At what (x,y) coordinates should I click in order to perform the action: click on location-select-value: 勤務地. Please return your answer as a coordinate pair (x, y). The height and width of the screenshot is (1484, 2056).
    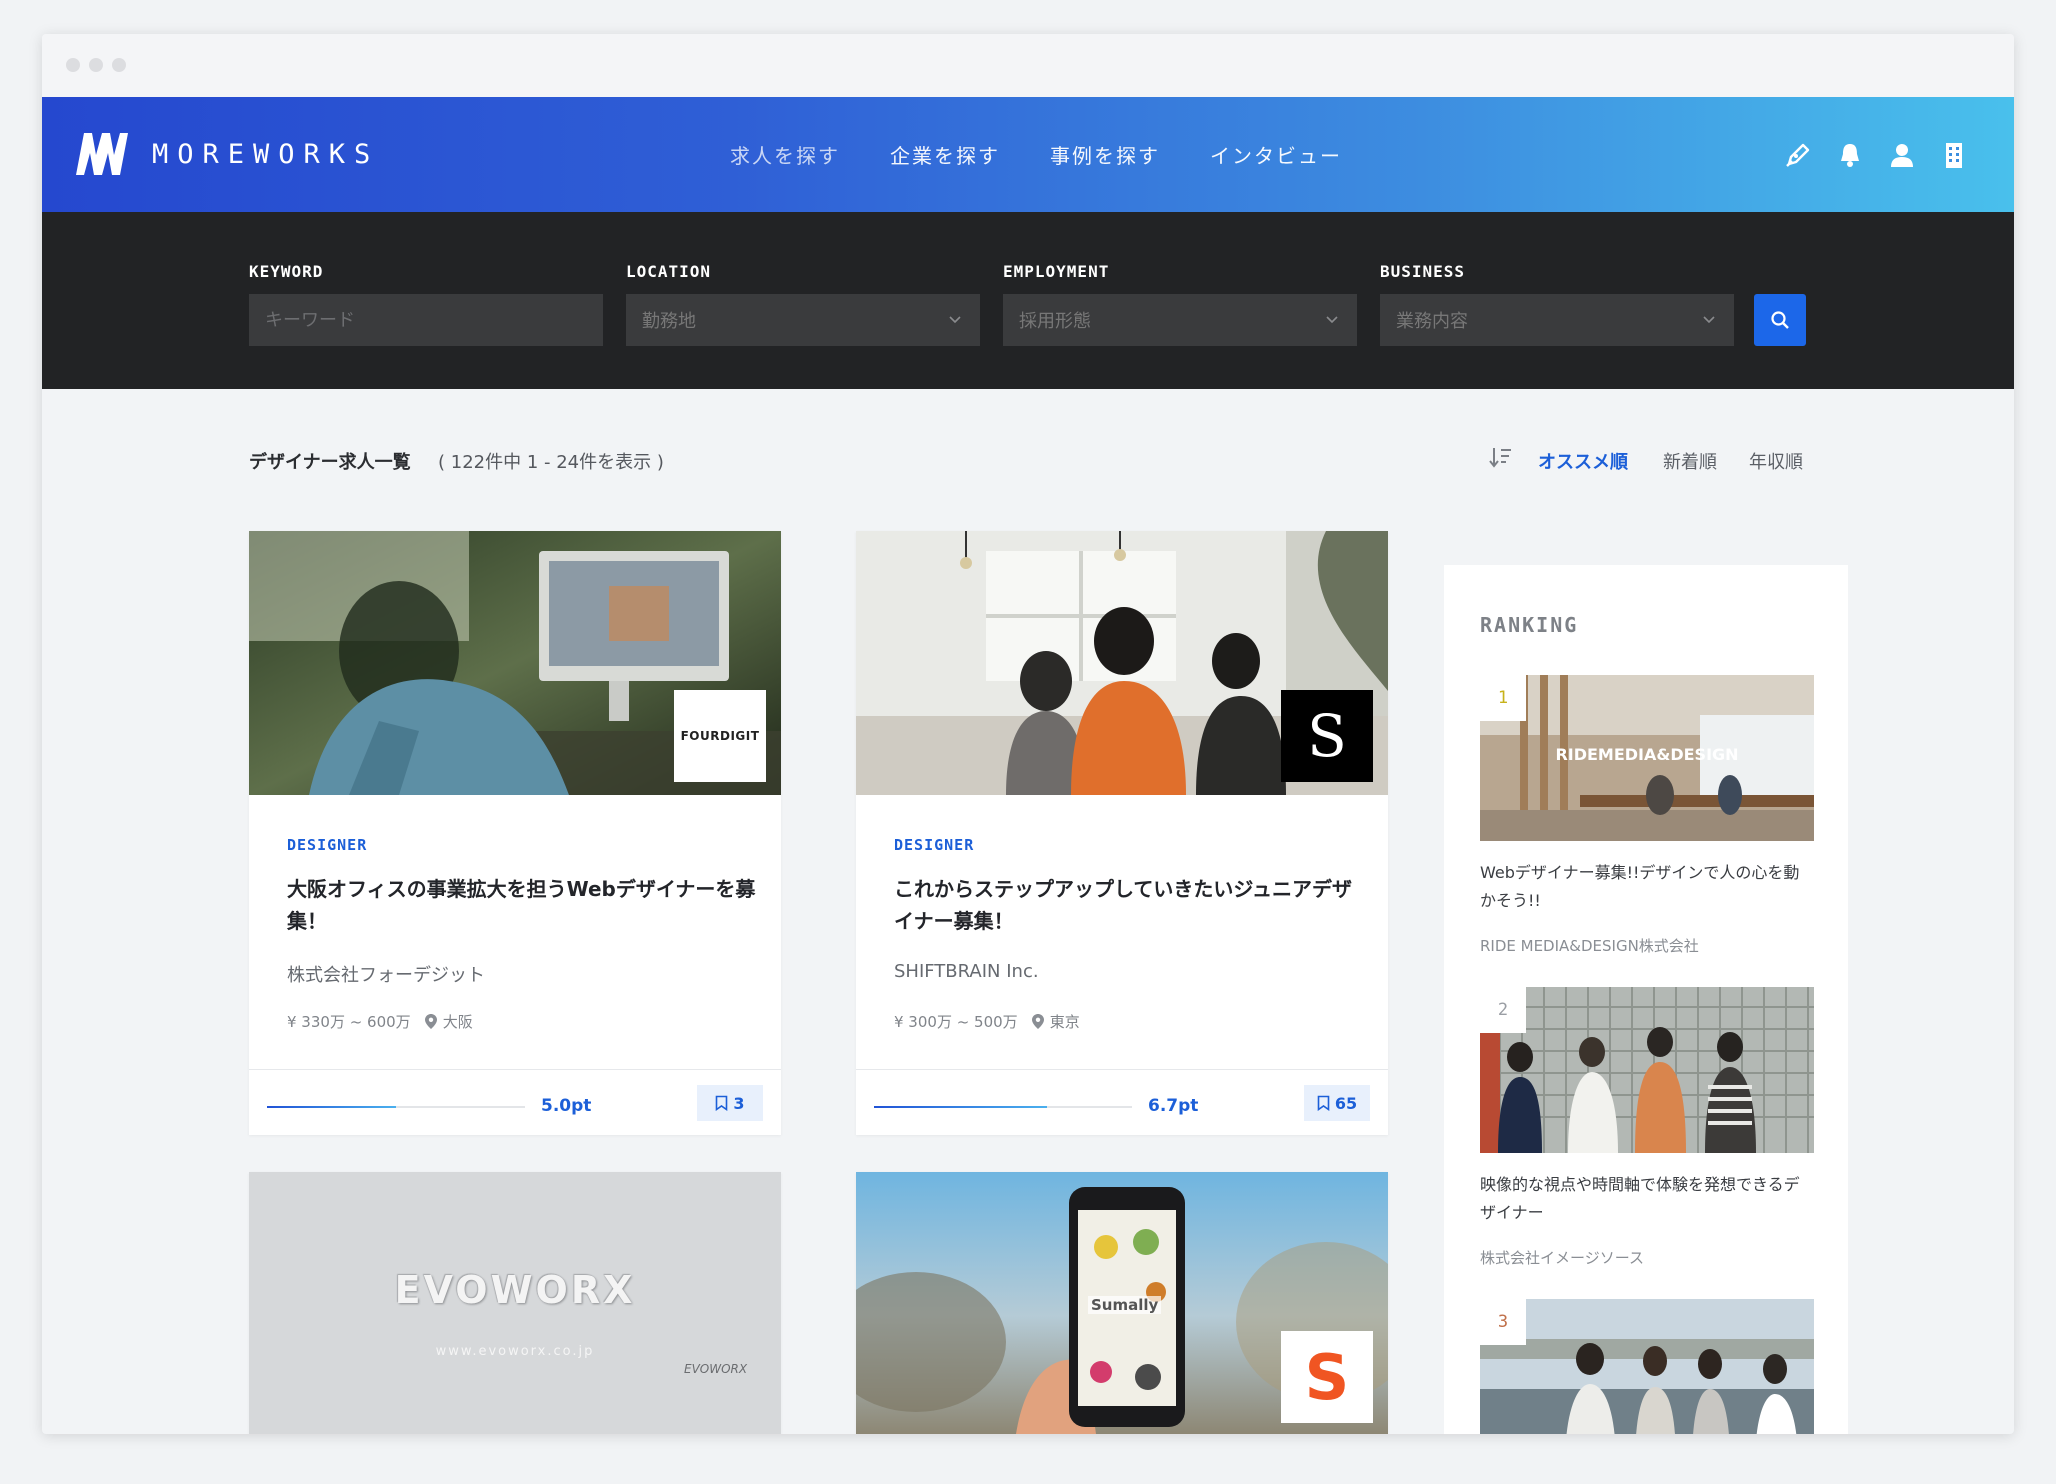
    Looking at the image, I should click on (669, 321).